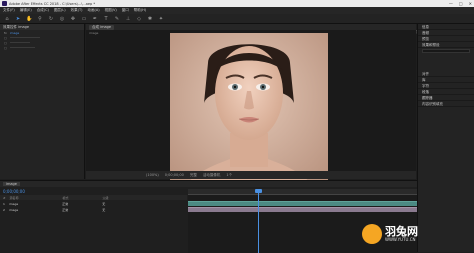  Describe the element at coordinates (93, 10) in the screenshot. I see `menu-animation: 动画(A)` at that location.